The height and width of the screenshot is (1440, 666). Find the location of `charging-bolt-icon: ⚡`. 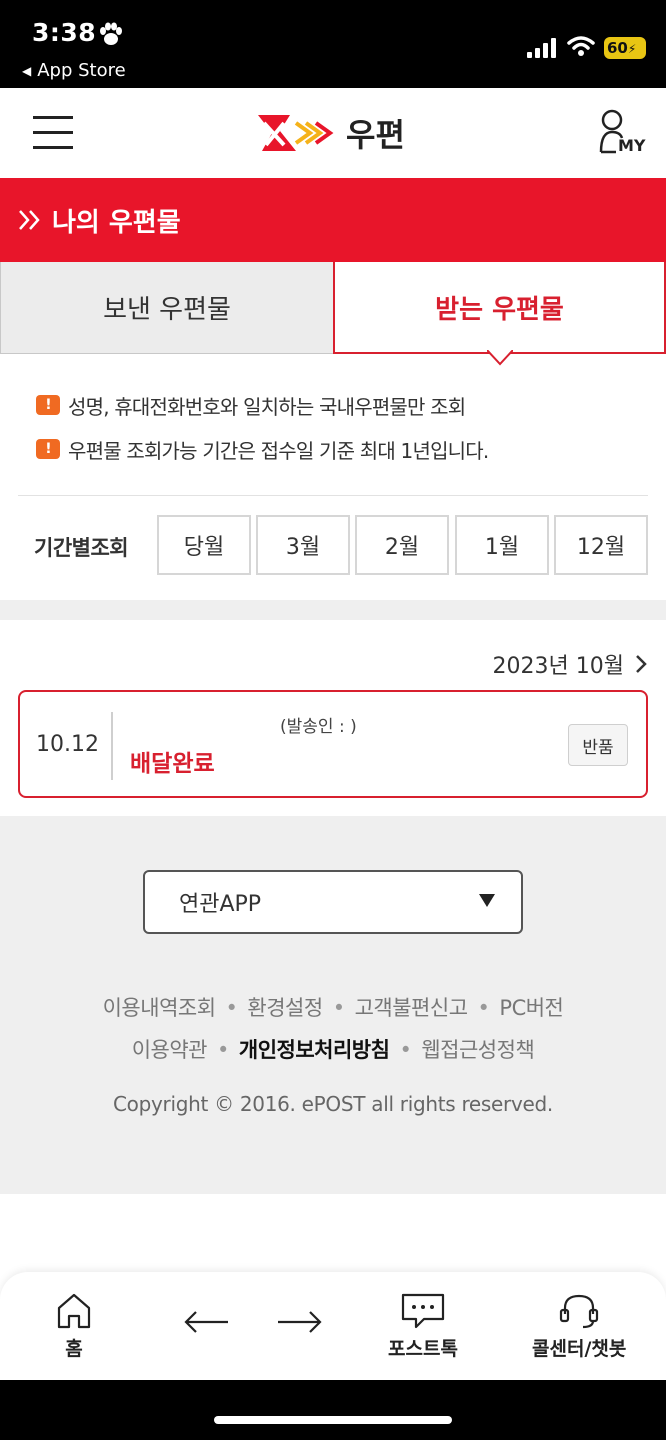

charging-bolt-icon: ⚡ is located at coordinates (632, 49).